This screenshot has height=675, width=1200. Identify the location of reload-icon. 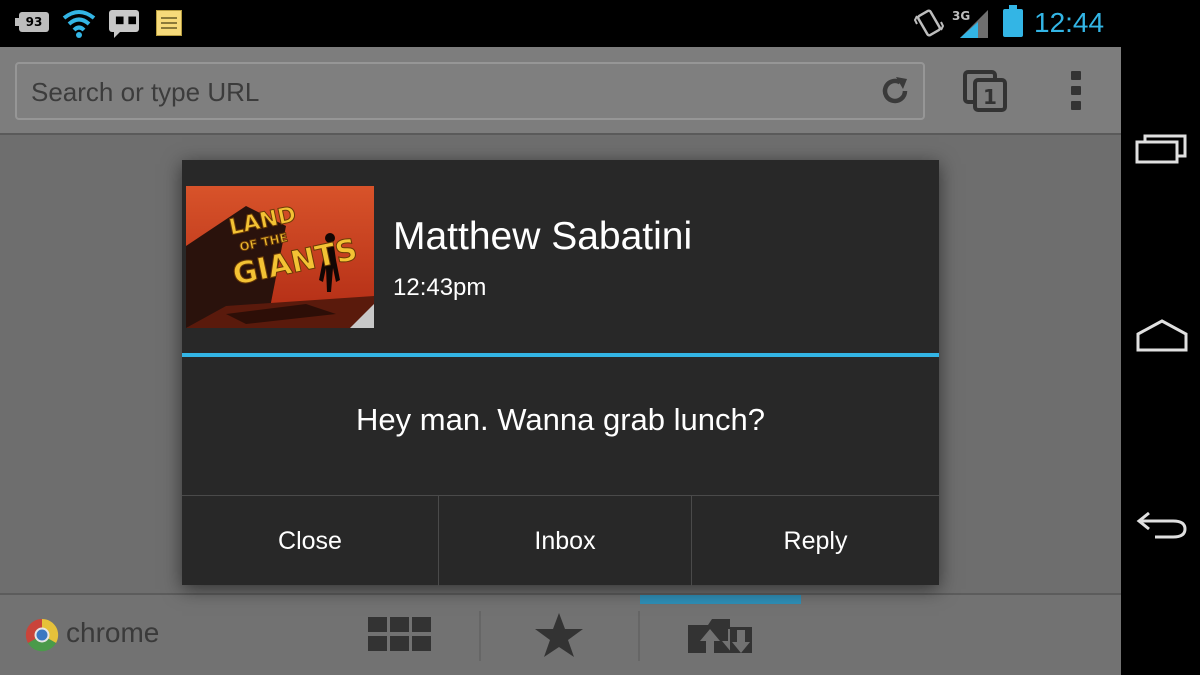
(895, 91).